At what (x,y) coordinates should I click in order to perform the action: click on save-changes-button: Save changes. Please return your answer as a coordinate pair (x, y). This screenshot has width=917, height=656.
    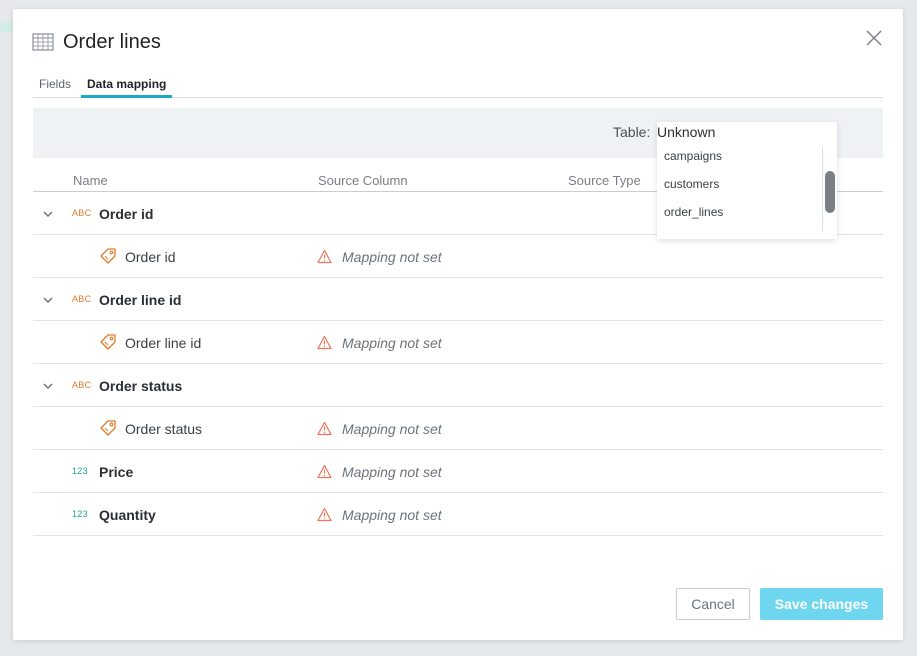
    Looking at the image, I should click on (821, 604).